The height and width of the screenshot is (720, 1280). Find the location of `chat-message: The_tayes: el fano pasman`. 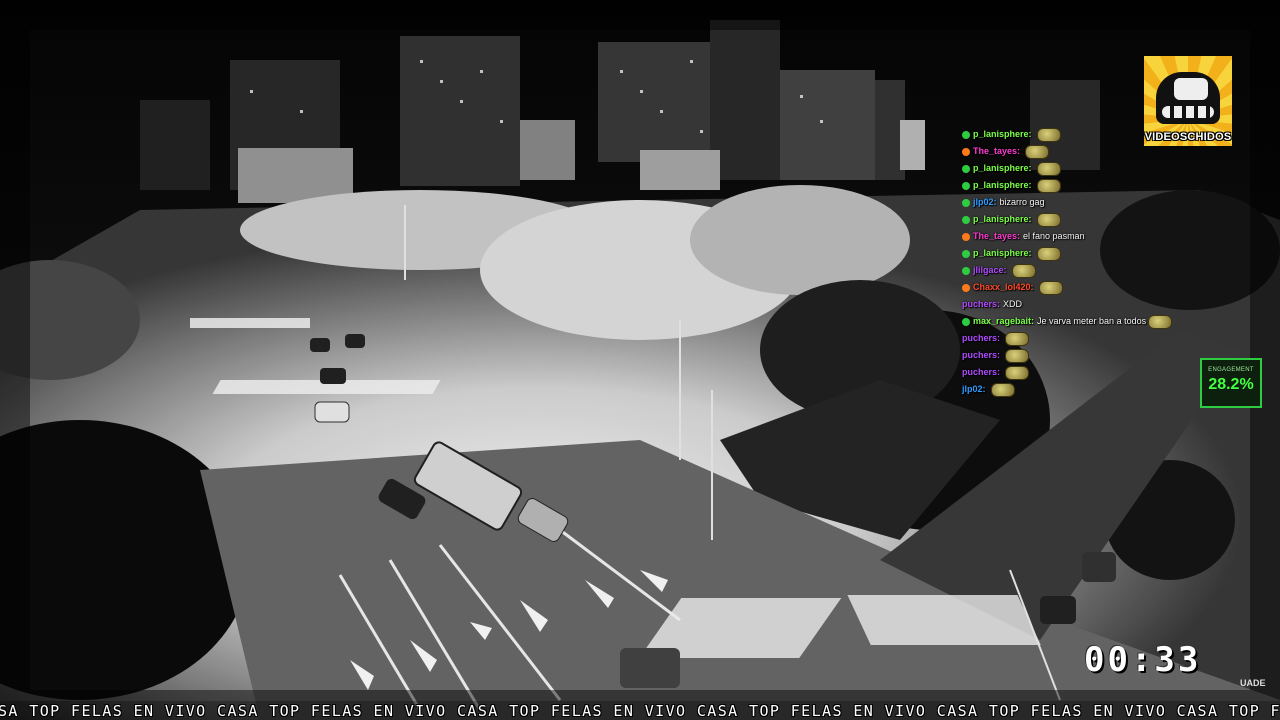

chat-message: The_tayes: el fano pasman is located at coordinates (1067, 236).